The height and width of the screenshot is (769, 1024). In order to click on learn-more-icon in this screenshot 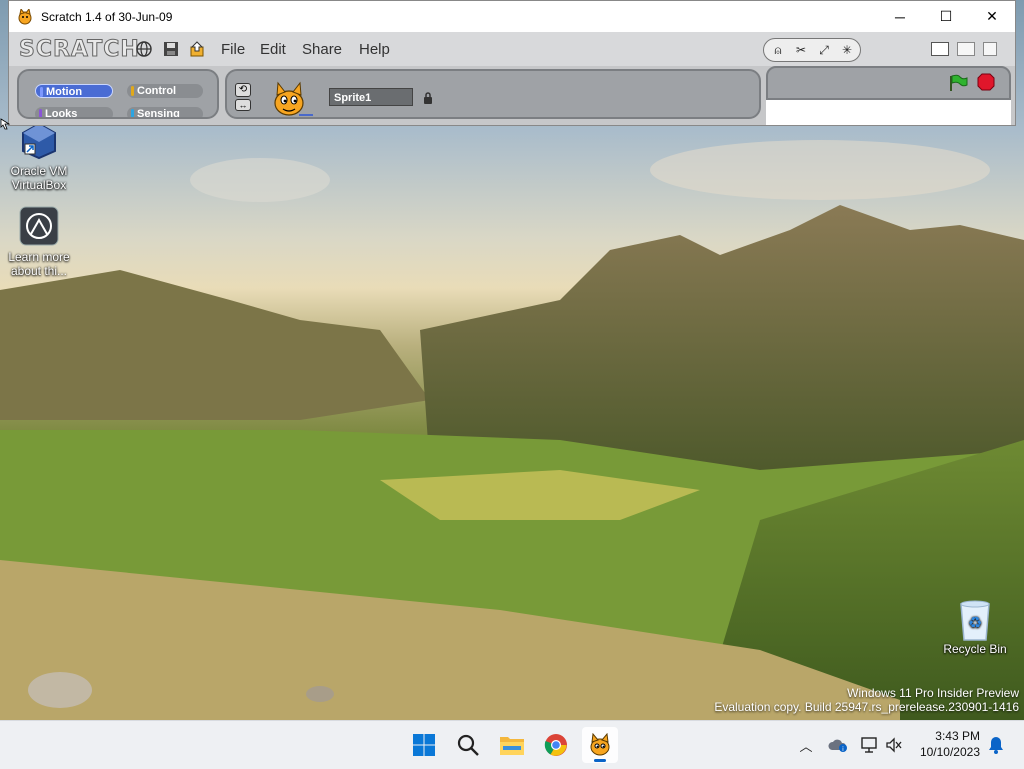, I will do `click(39, 226)`.